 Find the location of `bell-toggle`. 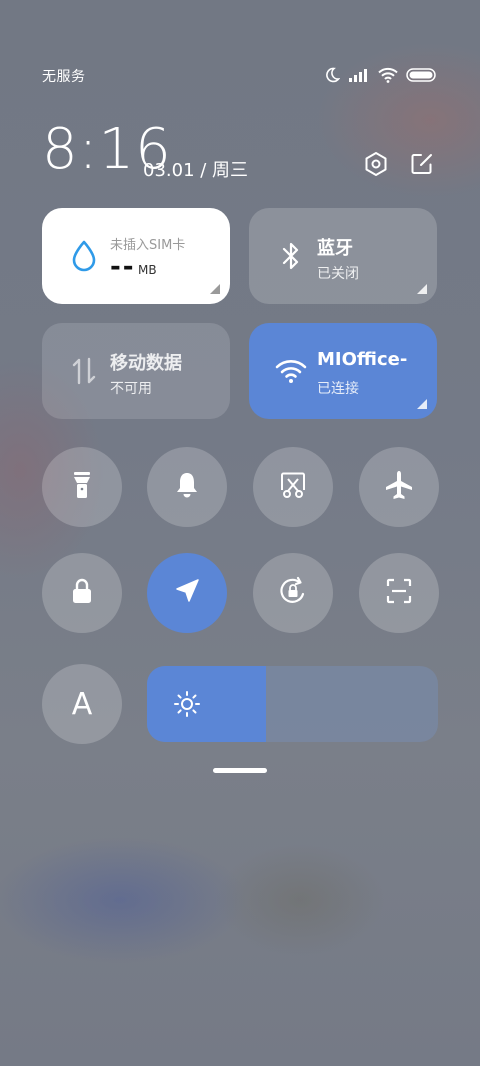

bell-toggle is located at coordinates (187, 487).